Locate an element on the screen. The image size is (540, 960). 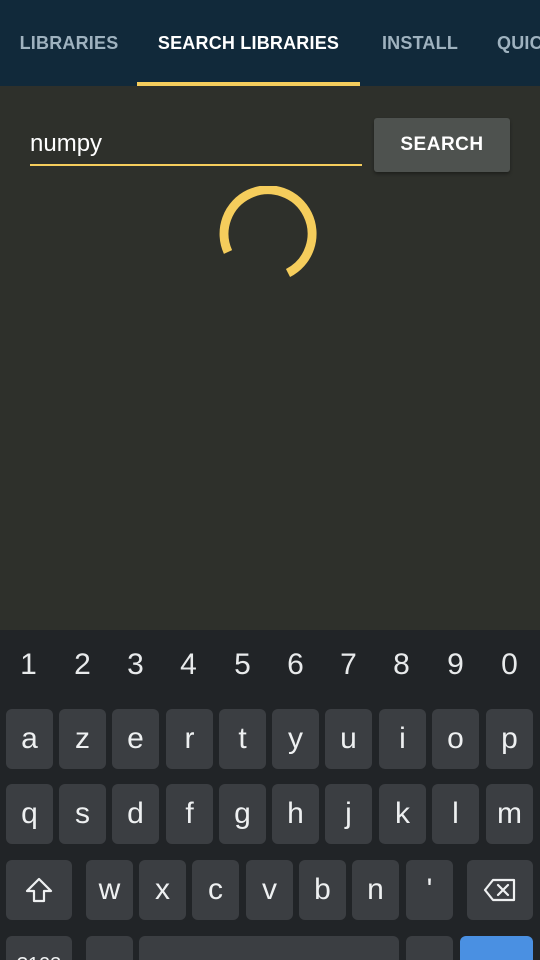
key-g: g is located at coordinates (242, 814).